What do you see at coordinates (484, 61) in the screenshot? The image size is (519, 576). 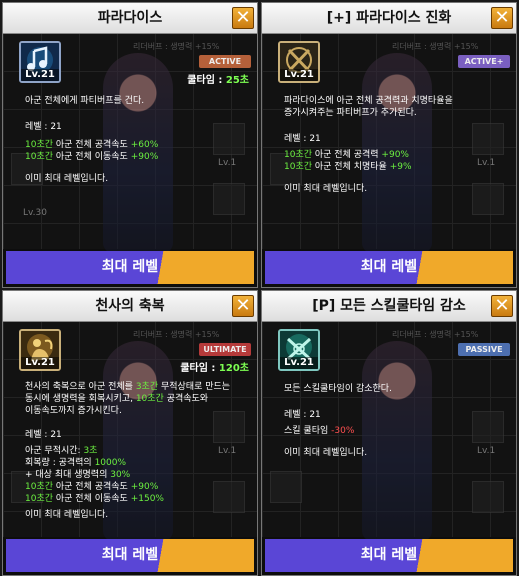 I see `badge-active-plus: ACTIVE+` at bounding box center [484, 61].